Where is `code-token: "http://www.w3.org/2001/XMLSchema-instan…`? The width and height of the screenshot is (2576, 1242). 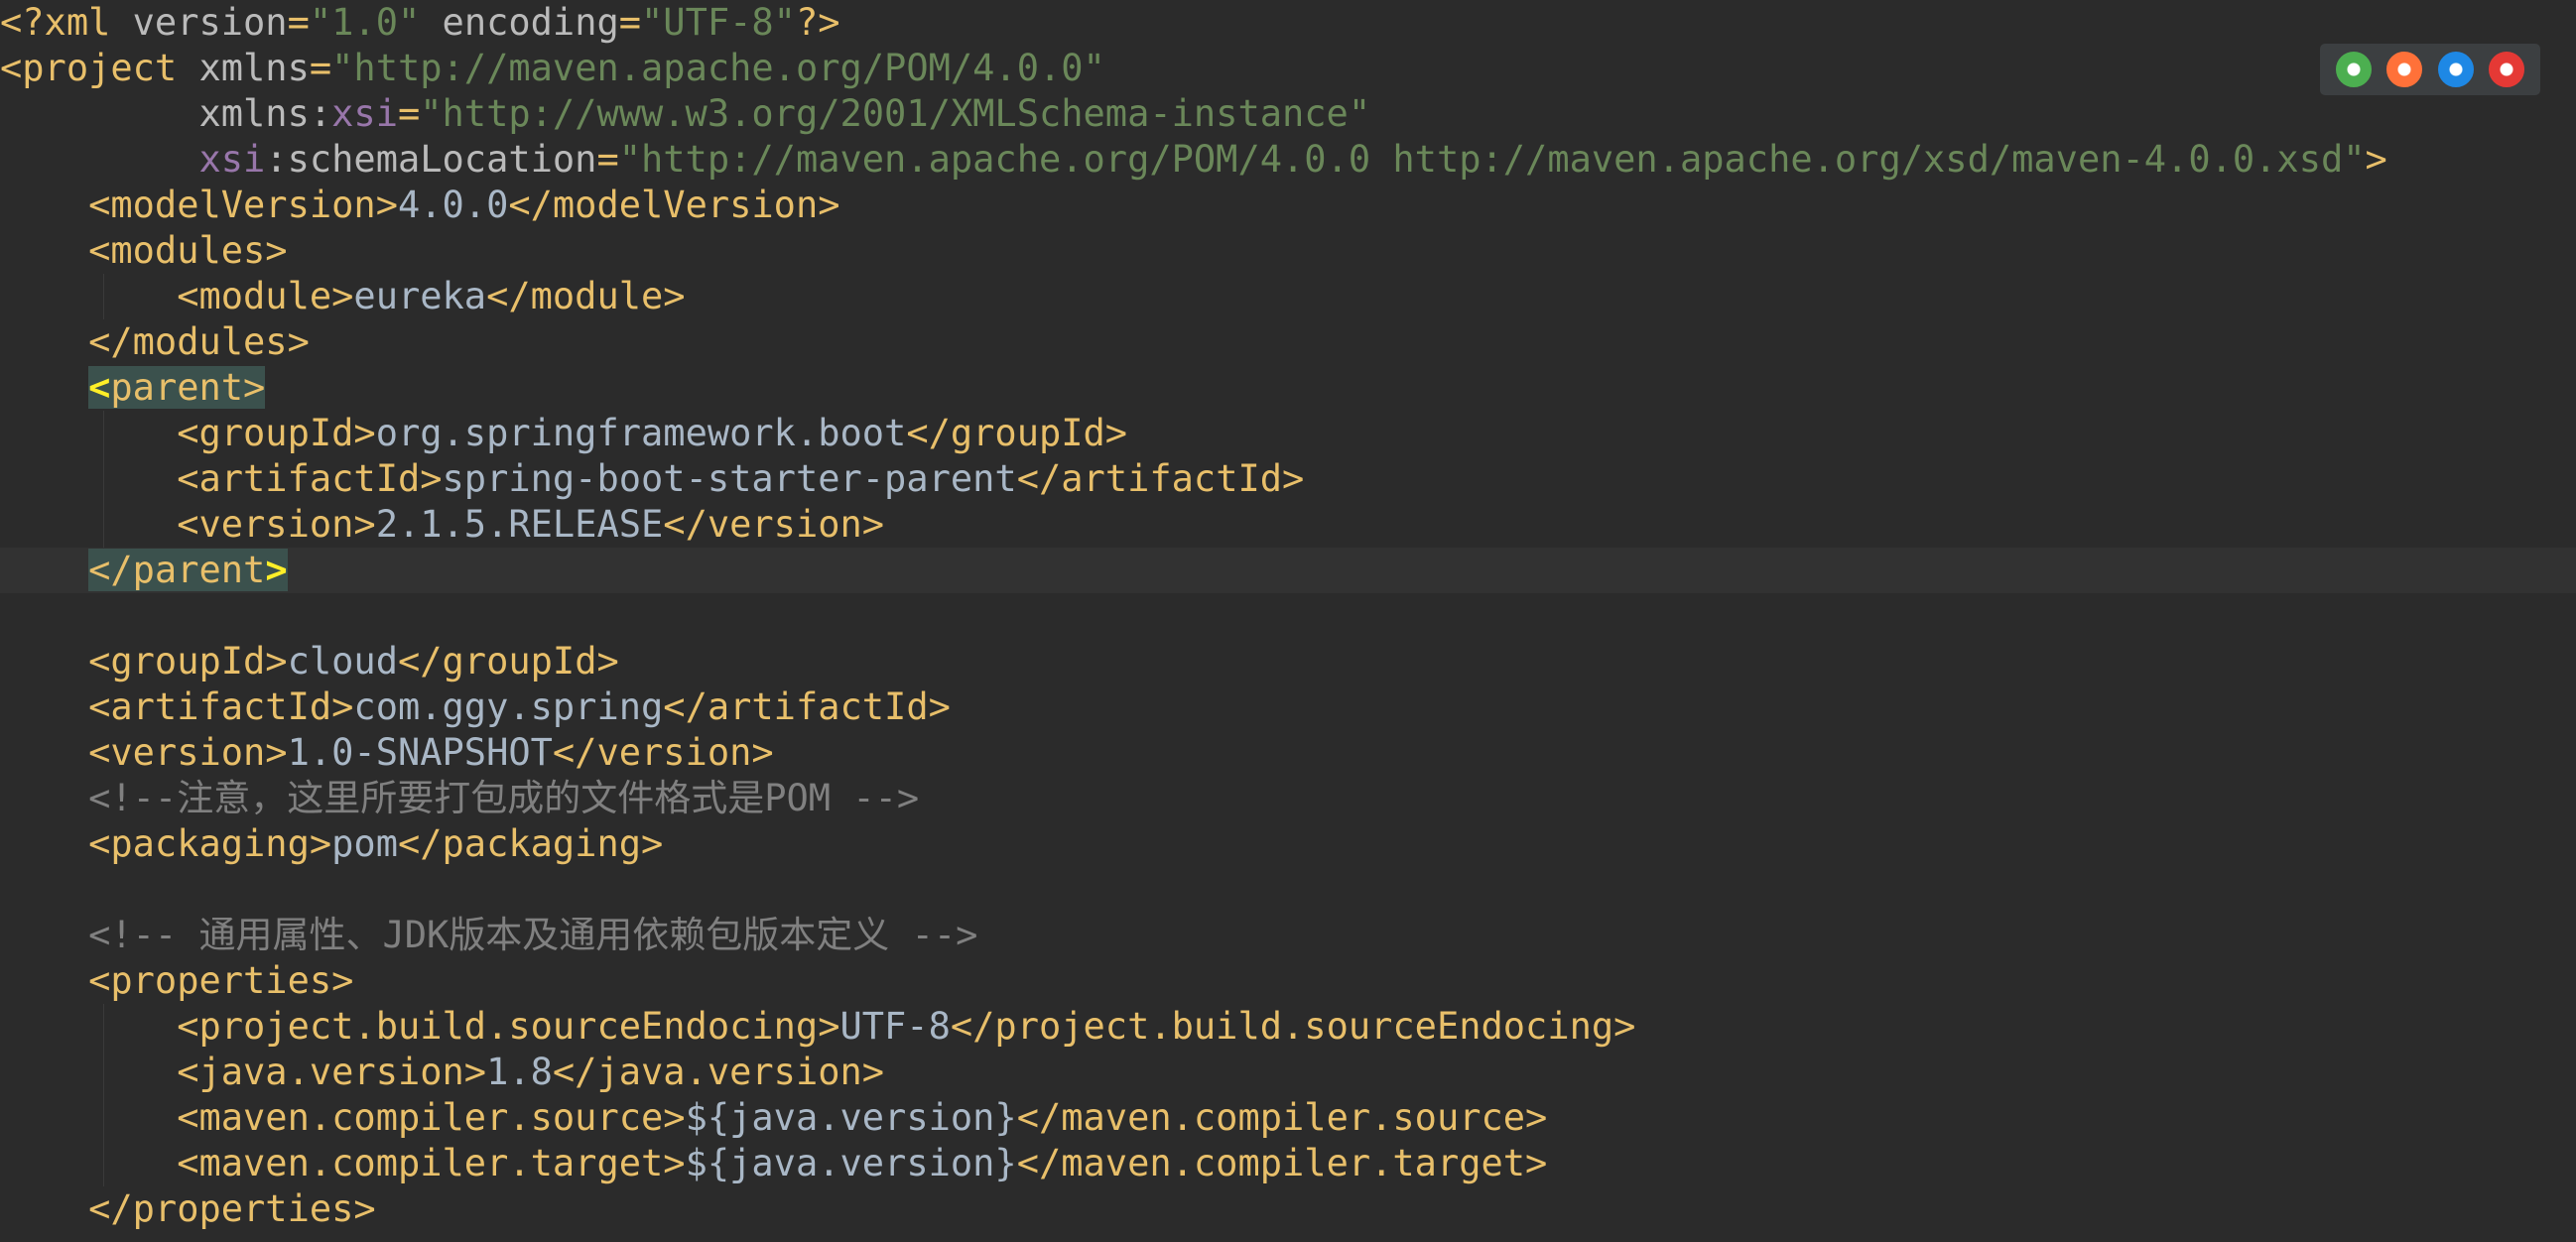 code-token: "http://www.w3.org/2001/XMLSchema-instan… is located at coordinates (896, 113).